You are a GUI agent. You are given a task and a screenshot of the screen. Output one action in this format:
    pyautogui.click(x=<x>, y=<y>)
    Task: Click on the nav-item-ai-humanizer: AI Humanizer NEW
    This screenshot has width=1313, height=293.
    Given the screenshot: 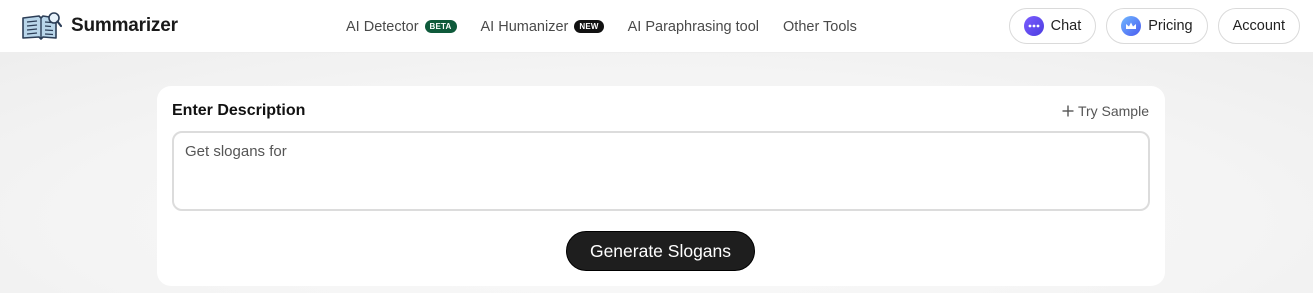 What is the action you would take?
    pyautogui.click(x=542, y=26)
    